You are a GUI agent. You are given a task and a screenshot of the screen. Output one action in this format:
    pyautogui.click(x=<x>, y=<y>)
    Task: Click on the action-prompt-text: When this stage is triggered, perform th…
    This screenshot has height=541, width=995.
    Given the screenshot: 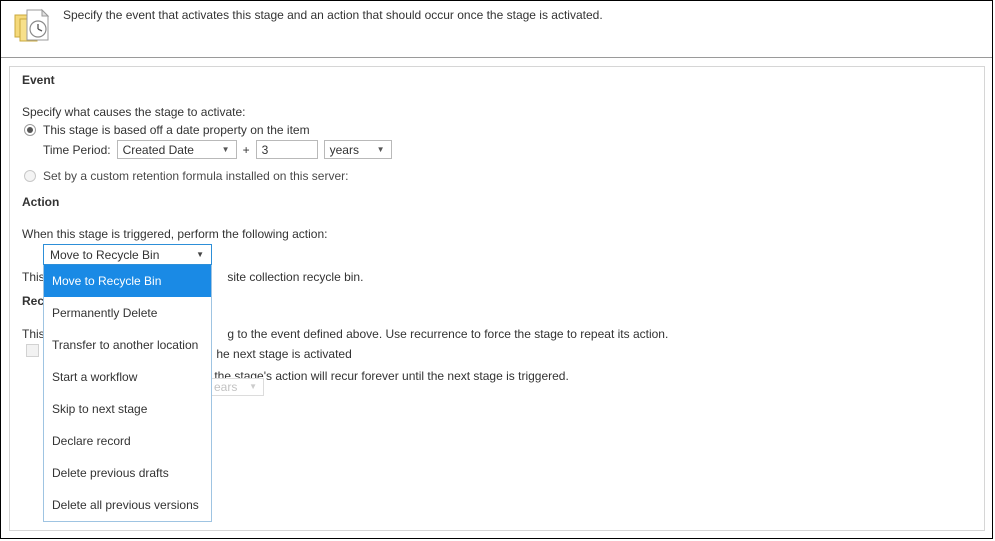 What is the action you would take?
    pyautogui.click(x=175, y=234)
    